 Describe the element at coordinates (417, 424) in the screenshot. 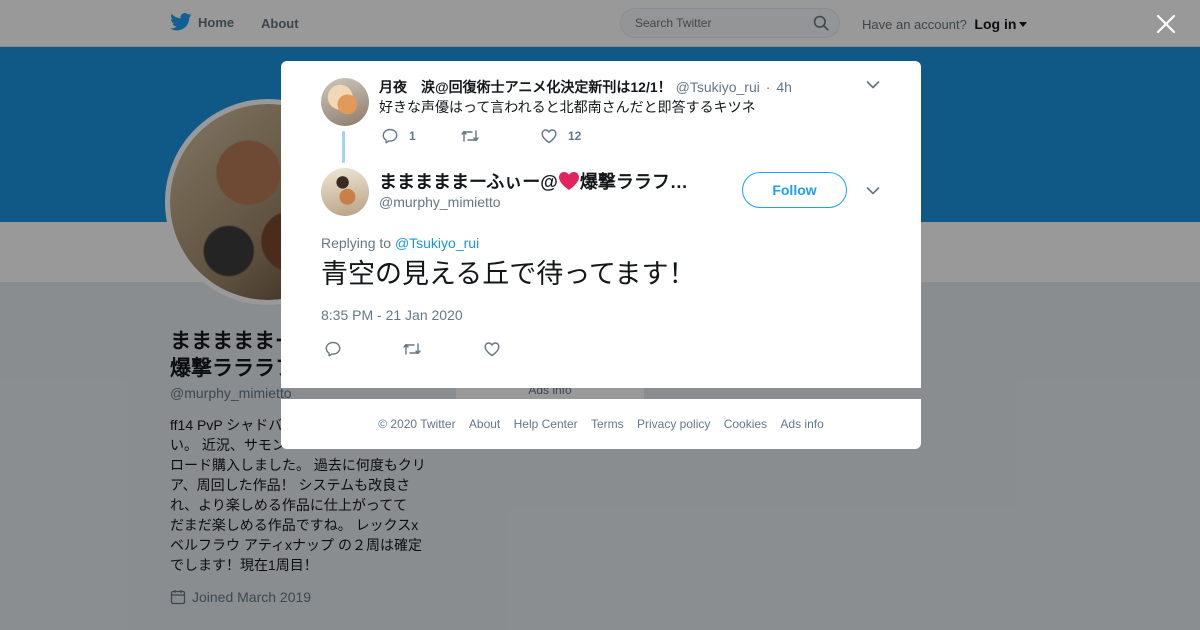

I see `footer-copyright: © 2020 Twitter` at that location.